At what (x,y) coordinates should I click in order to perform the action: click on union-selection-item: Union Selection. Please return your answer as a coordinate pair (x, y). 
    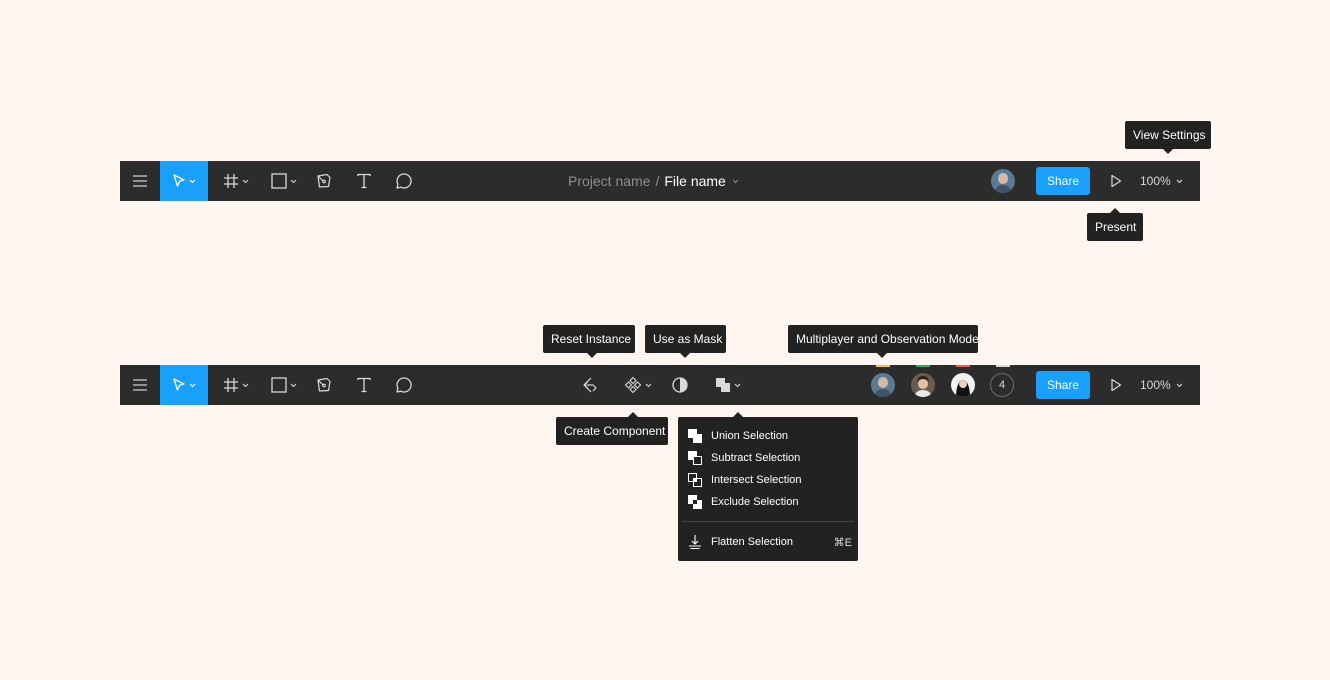
    Looking at the image, I should click on (768, 436).